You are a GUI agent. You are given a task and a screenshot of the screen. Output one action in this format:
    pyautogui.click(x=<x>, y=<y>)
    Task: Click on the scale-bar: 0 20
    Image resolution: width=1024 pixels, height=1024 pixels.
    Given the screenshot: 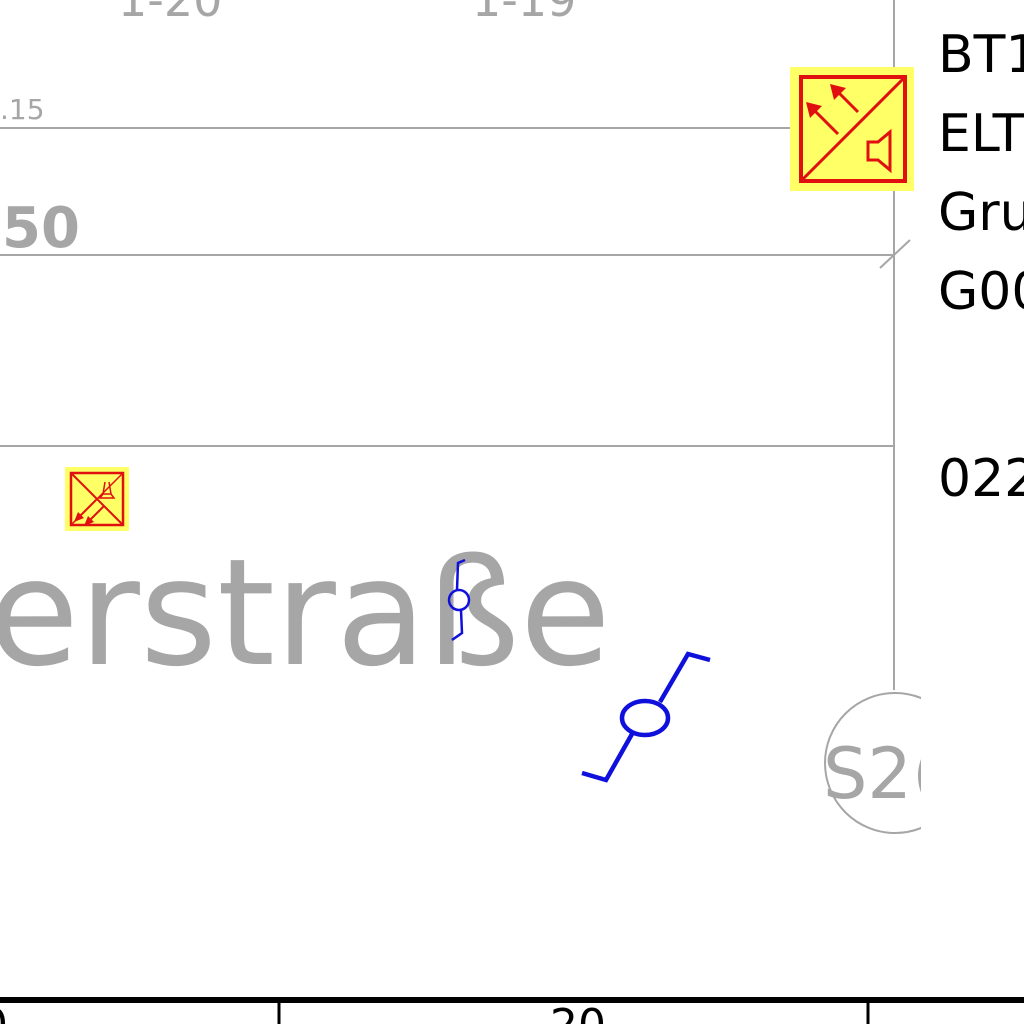 What is the action you would take?
    pyautogui.click(x=512, y=1010)
    